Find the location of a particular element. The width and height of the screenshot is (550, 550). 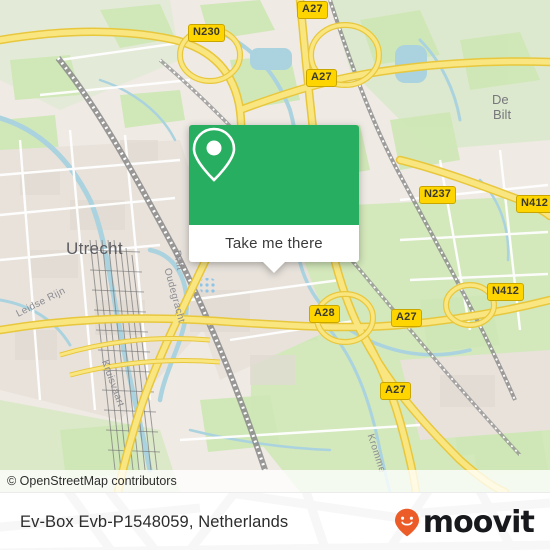

road-shield-a27-north: A27 is located at coordinates (312, 10).